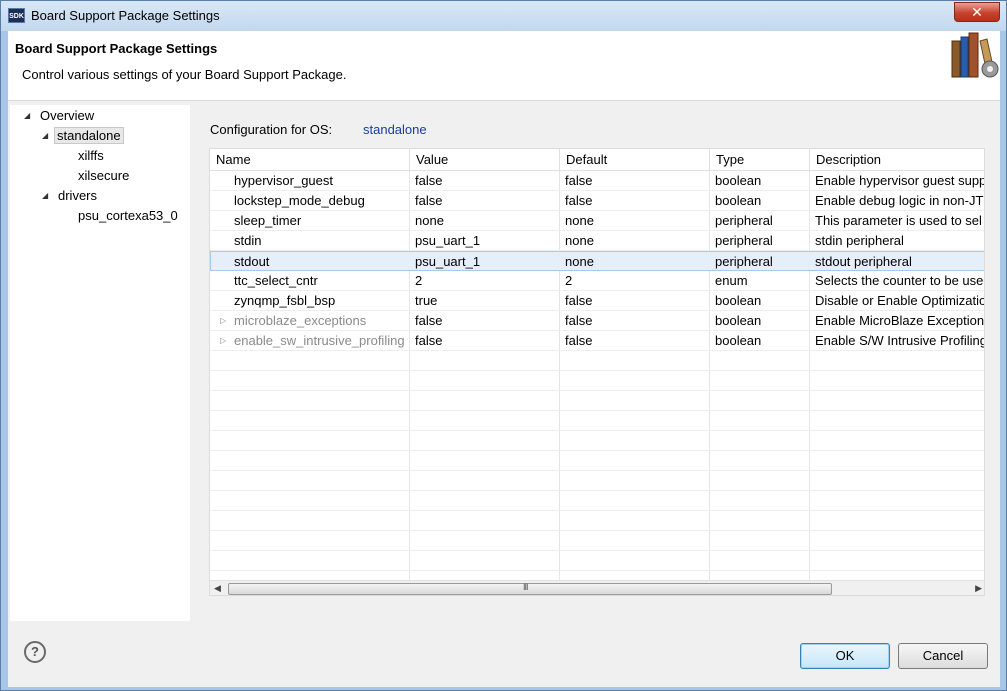 This screenshot has width=1007, height=691. What do you see at coordinates (319, 340) in the screenshot?
I see `cell-name: enable_sw_intrusive_profiling` at bounding box center [319, 340].